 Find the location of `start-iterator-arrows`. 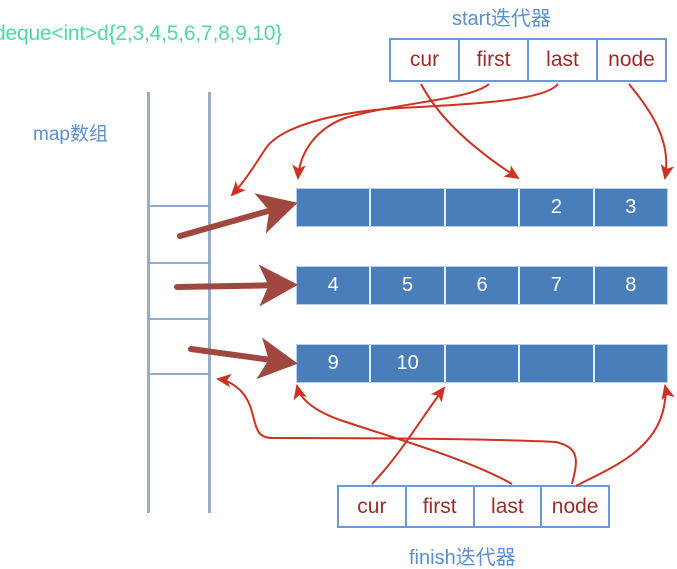

start-iterator-arrows is located at coordinates (452, 140).